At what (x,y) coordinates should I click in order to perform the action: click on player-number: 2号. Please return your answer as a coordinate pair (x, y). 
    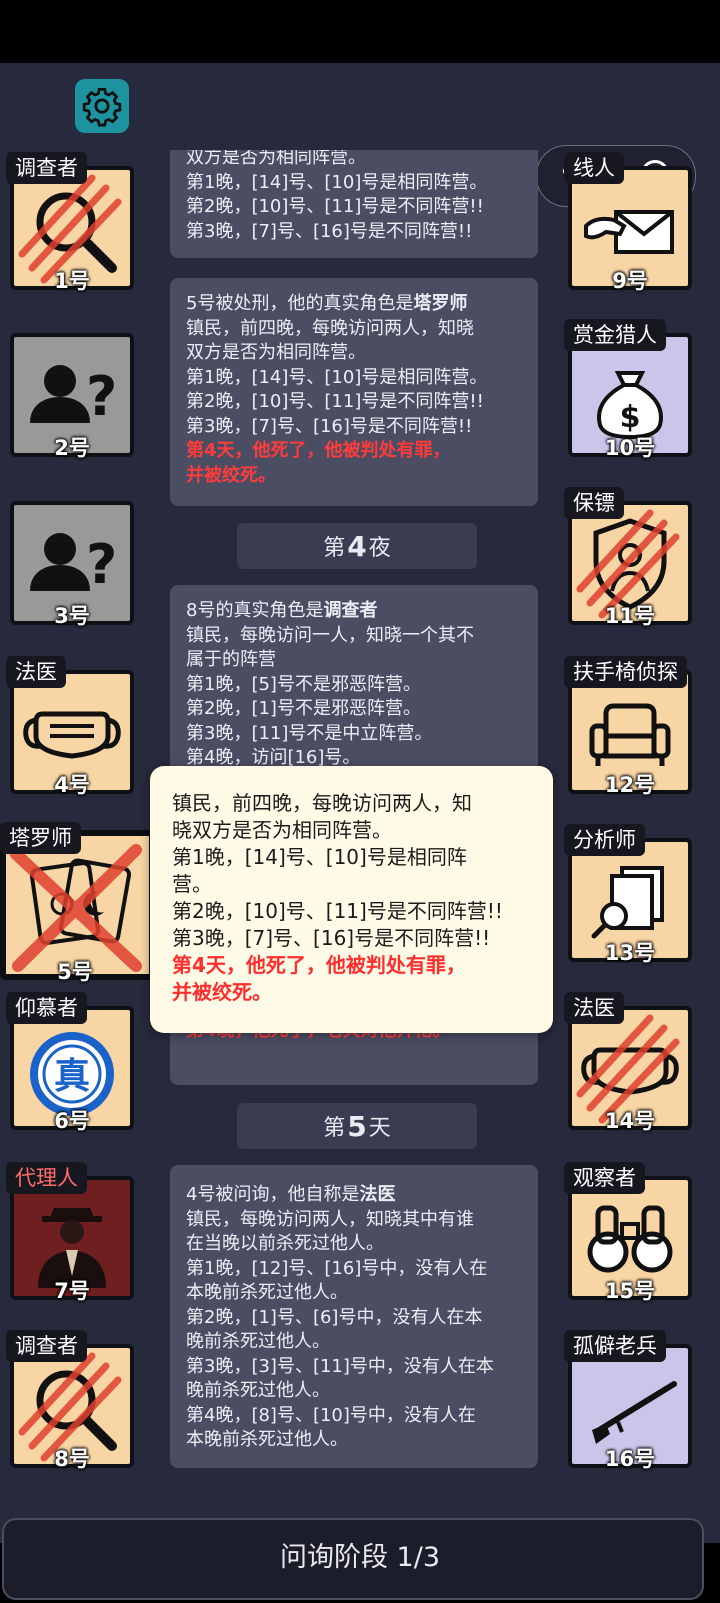
    Looking at the image, I should click on (72, 448).